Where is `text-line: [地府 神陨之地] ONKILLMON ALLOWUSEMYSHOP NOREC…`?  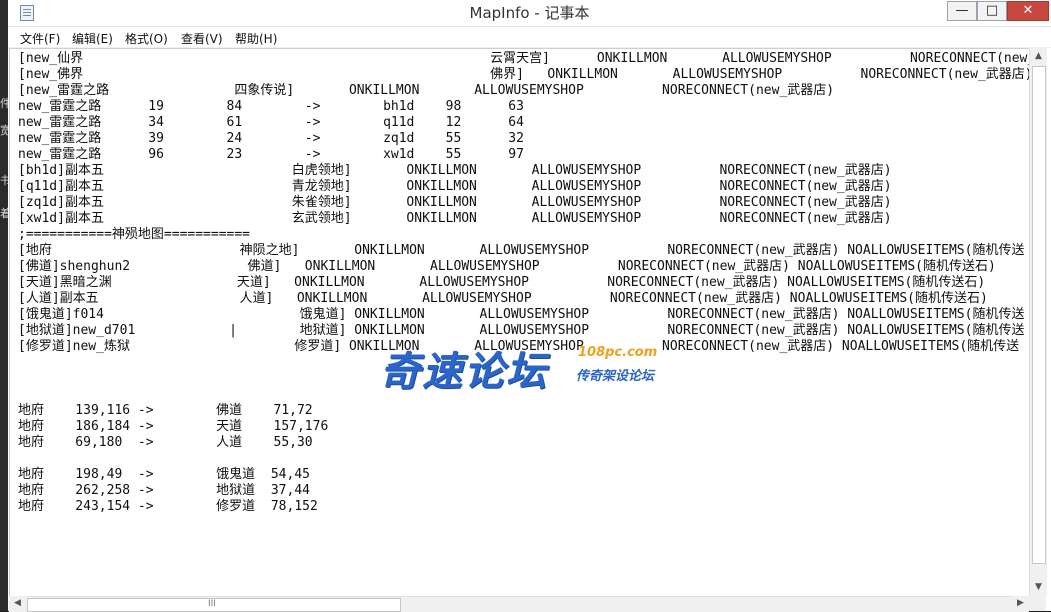
text-line: [地府 神陨之地] ONKILLMON ALLOWUSEMYSHOP NOREC… is located at coordinates (524, 251).